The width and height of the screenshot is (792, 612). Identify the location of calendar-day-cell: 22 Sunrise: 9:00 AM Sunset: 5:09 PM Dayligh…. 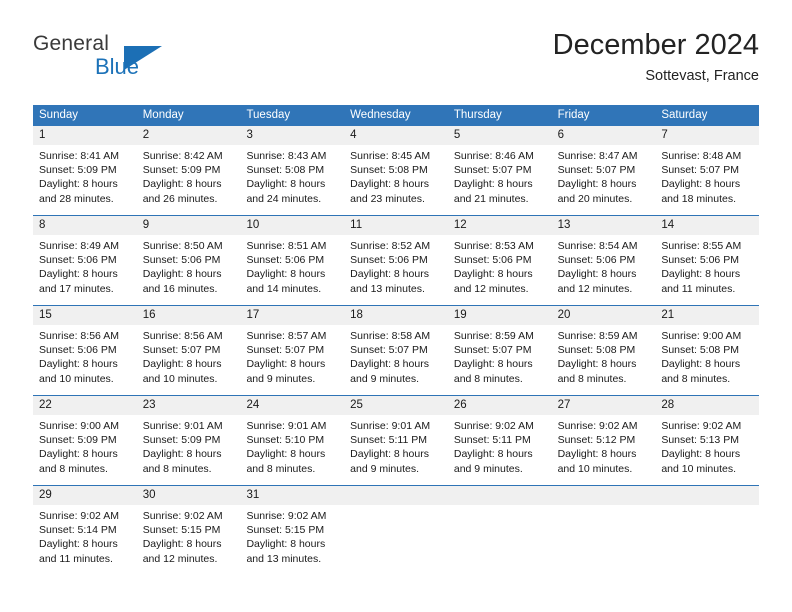
(85, 436).